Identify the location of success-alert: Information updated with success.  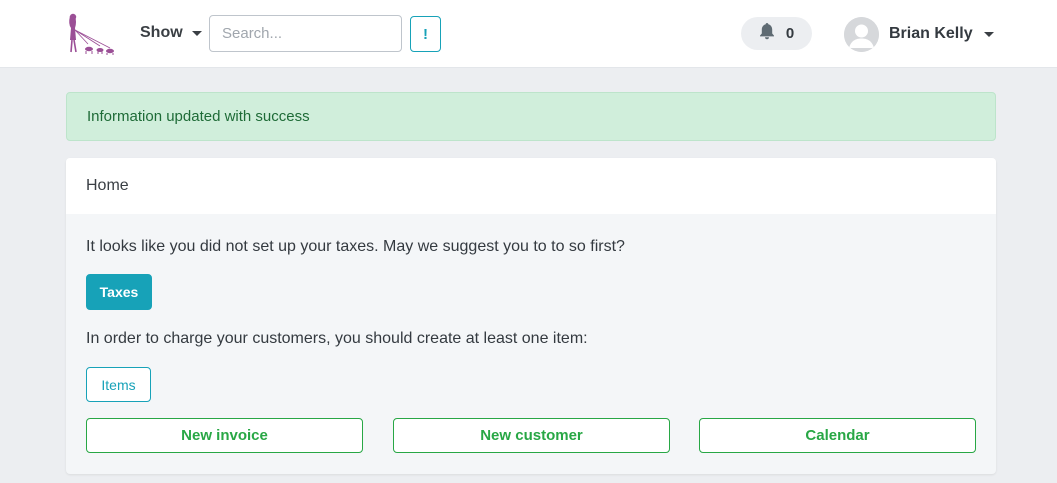
(531, 116).